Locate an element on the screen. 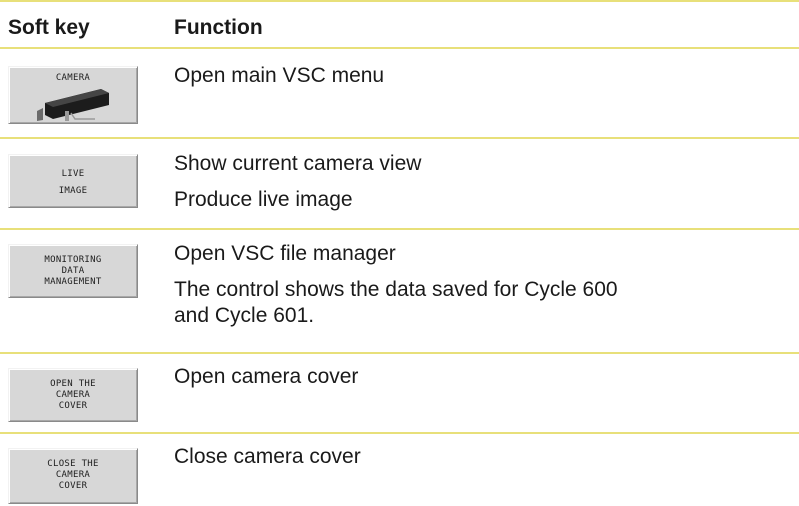 The image size is (799, 506). softkey-camera-button: CAMERA is located at coordinates (73, 95).